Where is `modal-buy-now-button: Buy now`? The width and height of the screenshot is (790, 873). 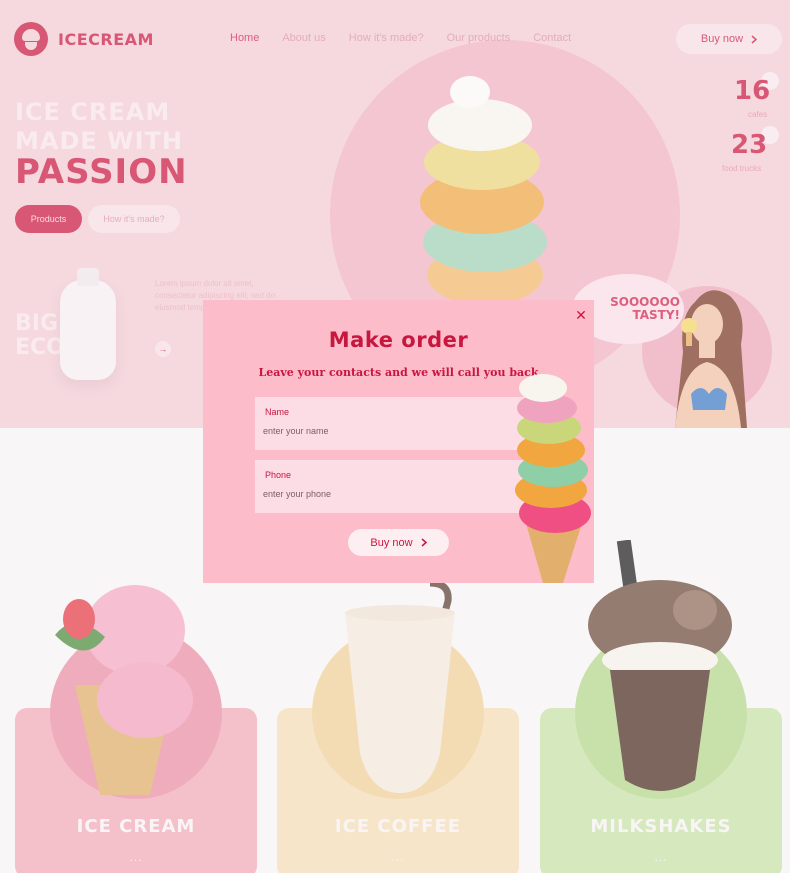
modal-buy-now-button: Buy now is located at coordinates (398, 542).